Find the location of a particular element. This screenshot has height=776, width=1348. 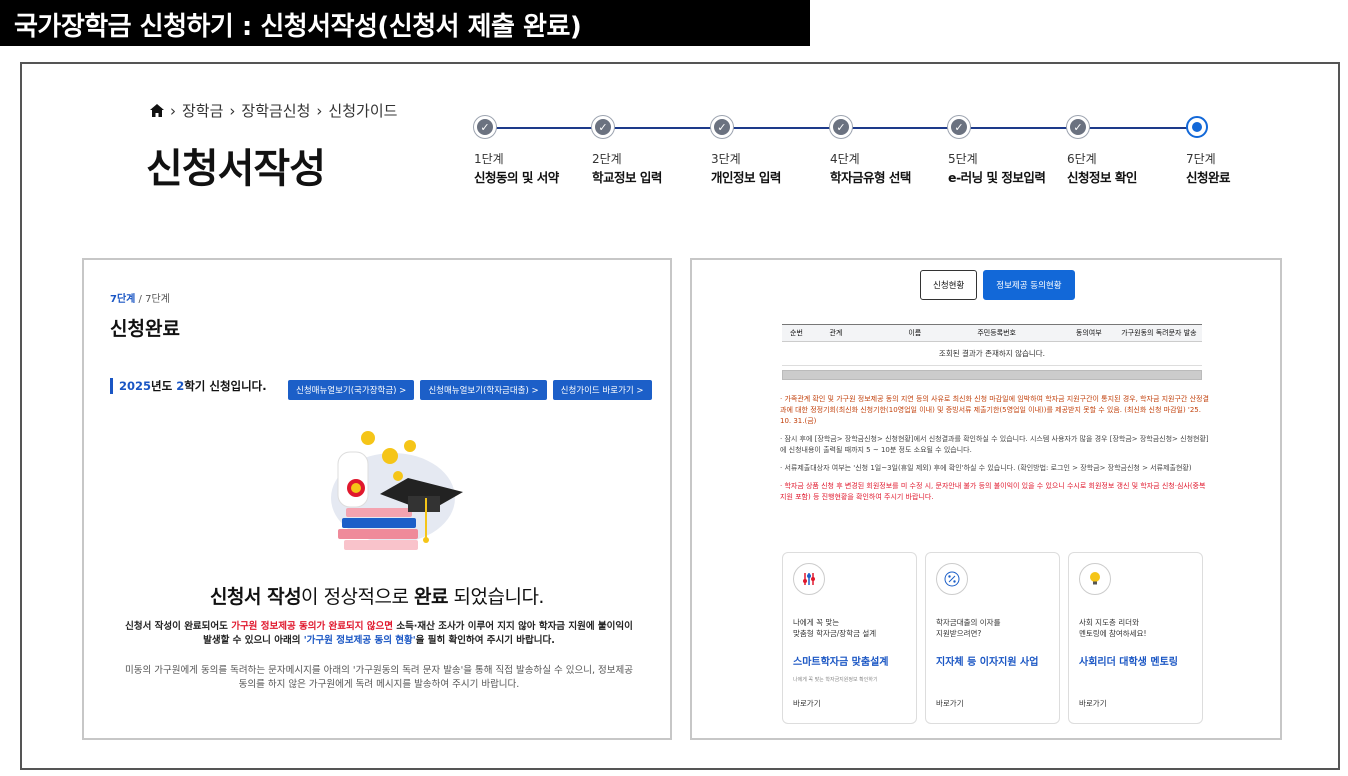

step-number: 1단계 is located at coordinates (489, 159).